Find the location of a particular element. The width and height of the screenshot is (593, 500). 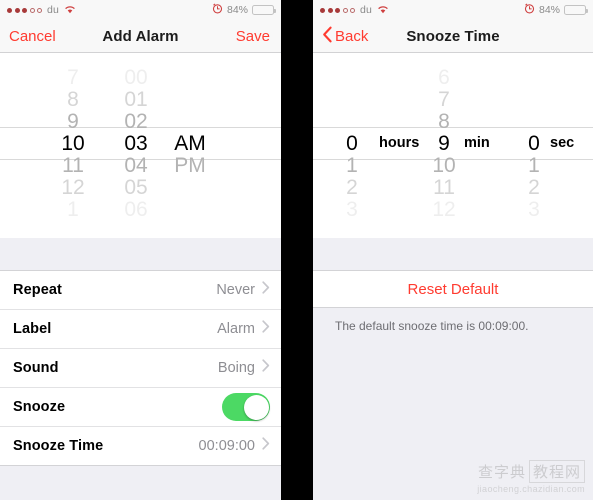

row-accessory-group is located at coordinates (246, 407).